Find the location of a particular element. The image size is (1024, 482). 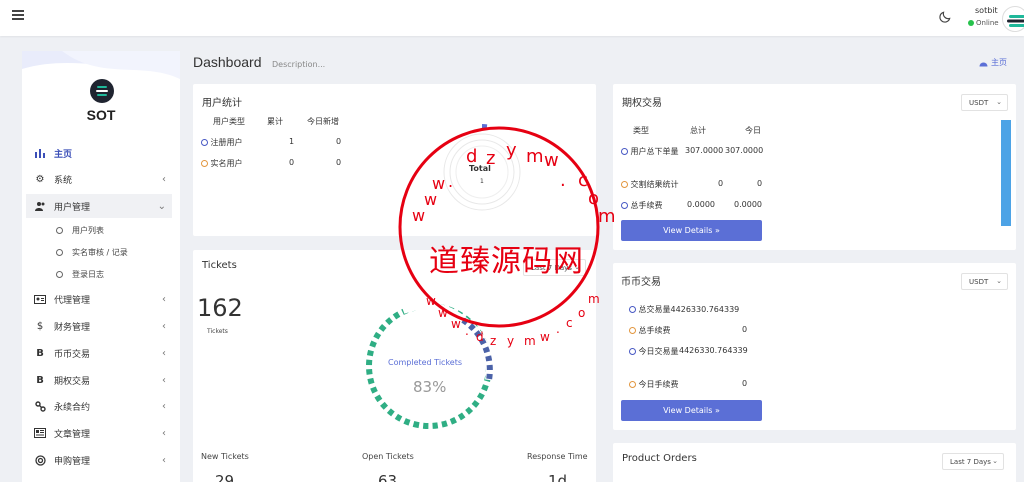

home-link: 主页 is located at coordinates (993, 62).